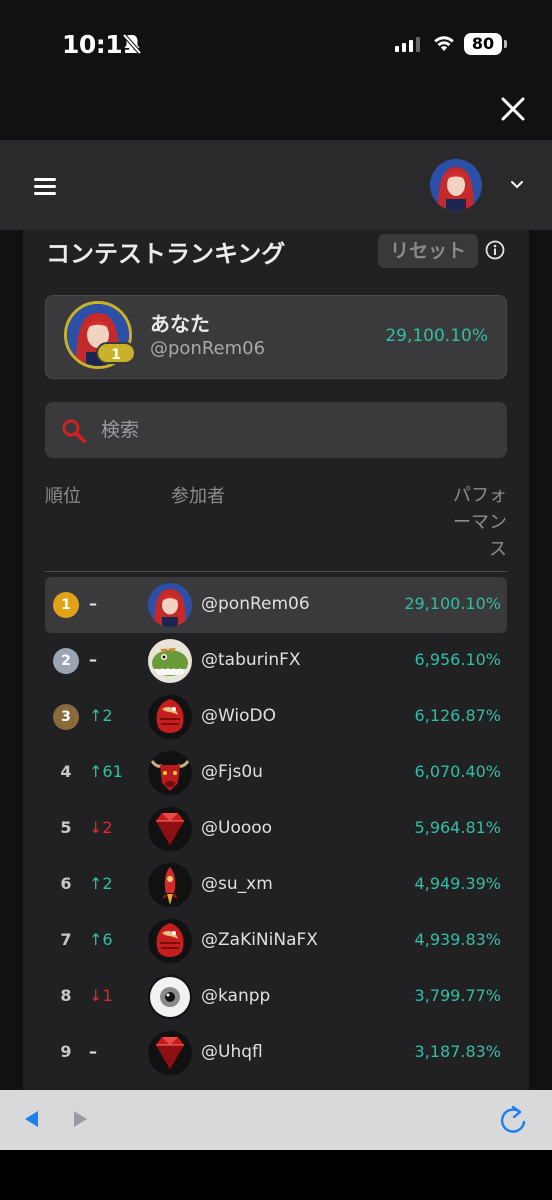 Image resolution: width=552 pixels, height=1200 pixels. Describe the element at coordinates (66, 995) in the screenshot. I see `rank-number: 8` at that location.